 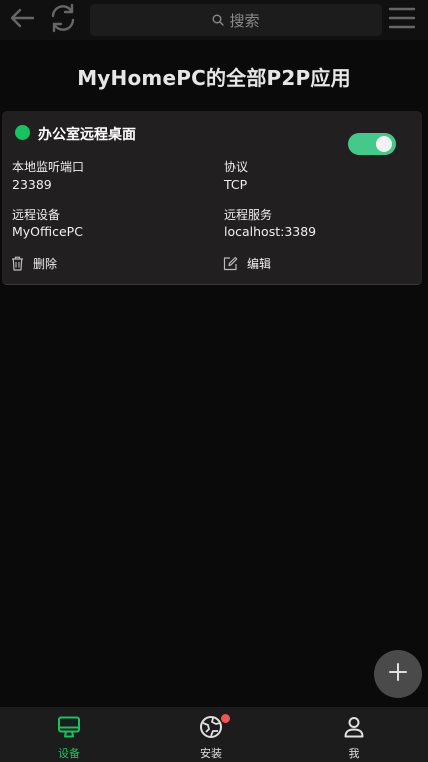 What do you see at coordinates (244, 20) in the screenshot?
I see `search-placeholder: 搜索` at bounding box center [244, 20].